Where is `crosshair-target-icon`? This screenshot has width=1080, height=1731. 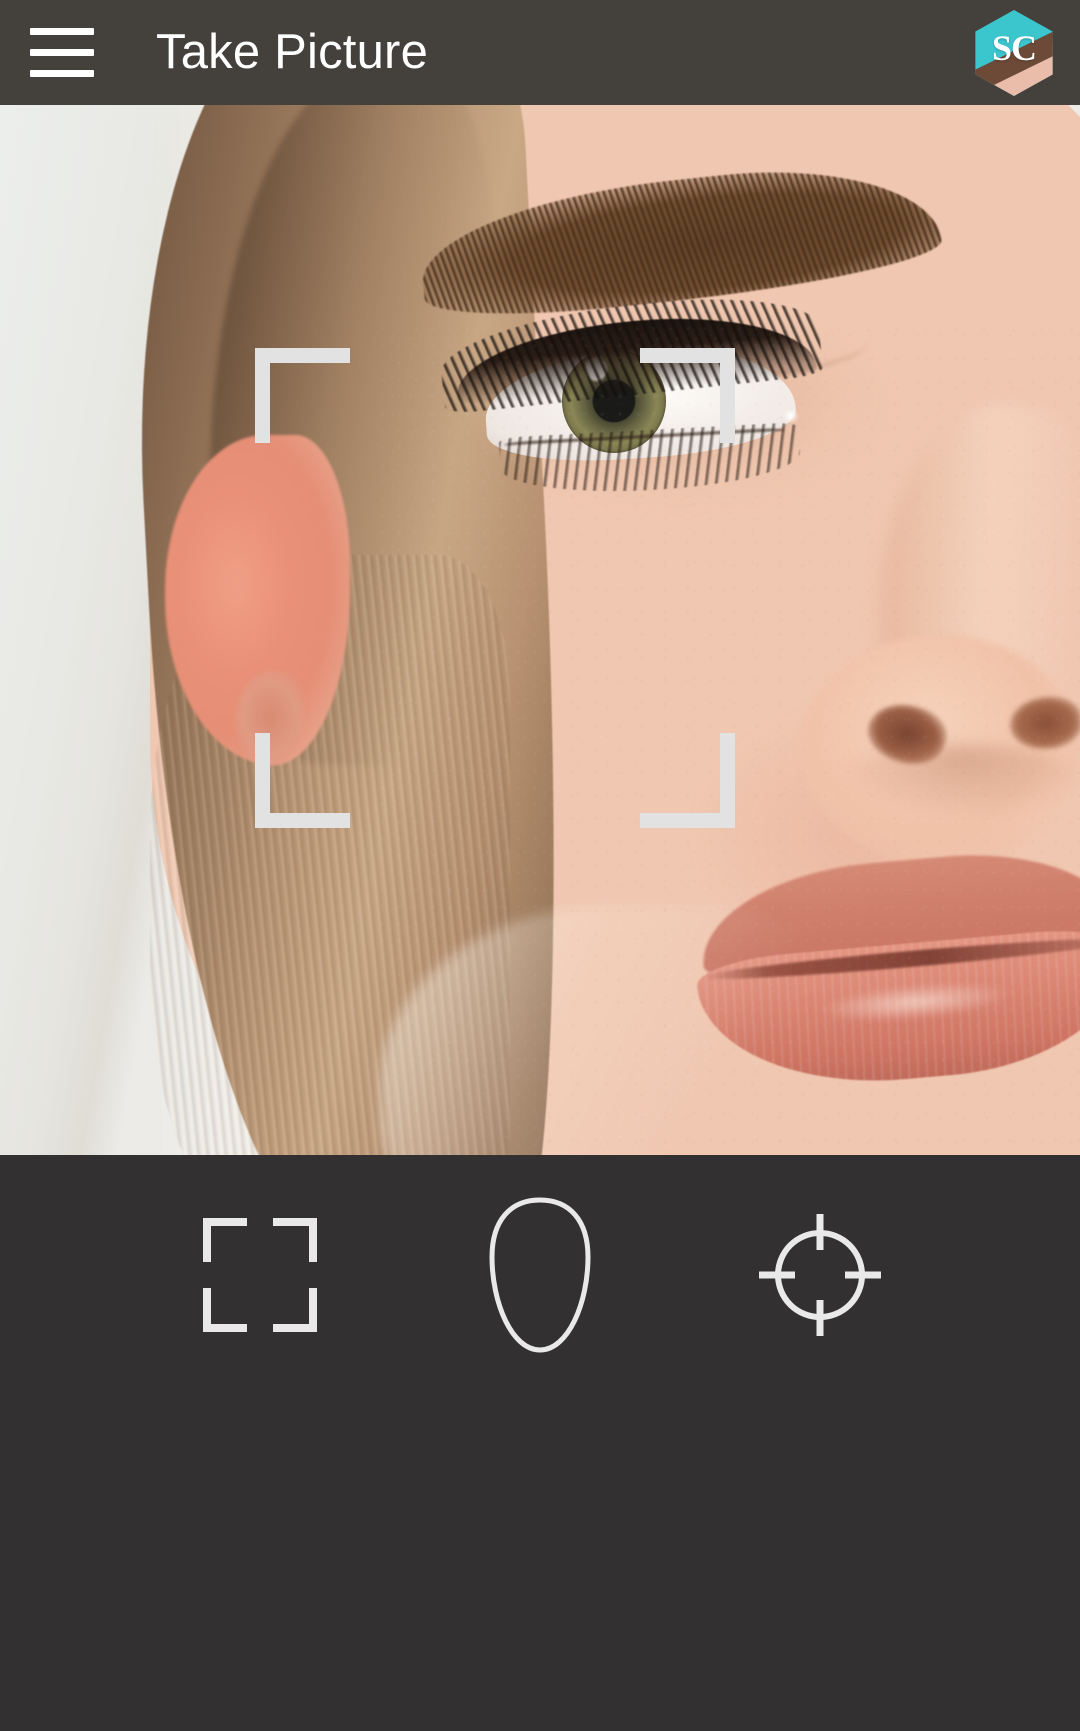 crosshair-target-icon is located at coordinates (820, 1275).